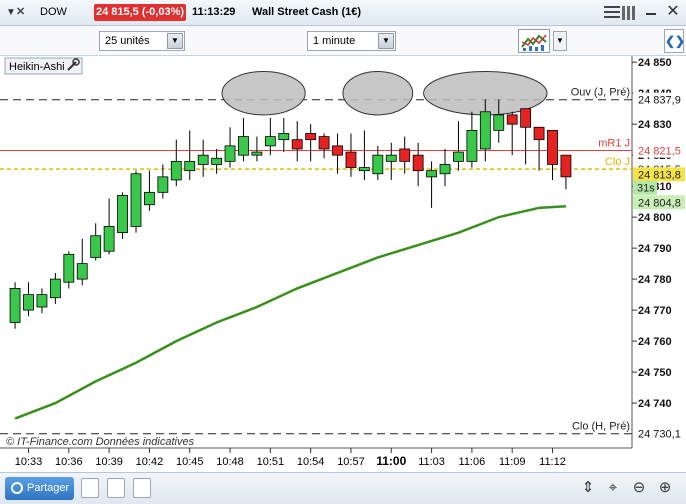  I want to click on x-tick-label: 10:57, so click(351, 462).